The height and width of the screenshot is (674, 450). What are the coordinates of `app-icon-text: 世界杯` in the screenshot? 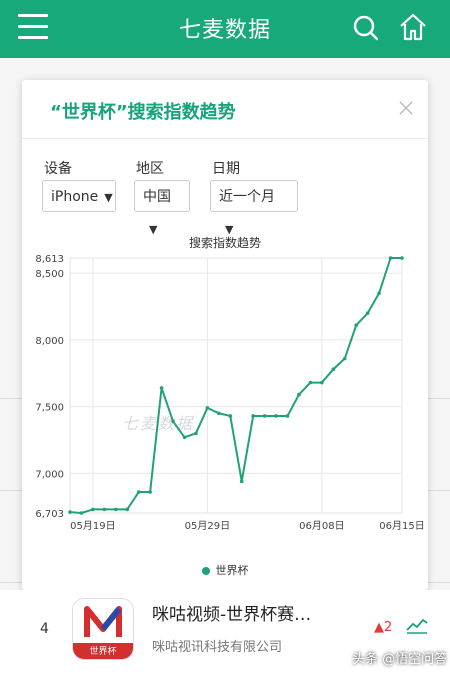 It's located at (103, 652).